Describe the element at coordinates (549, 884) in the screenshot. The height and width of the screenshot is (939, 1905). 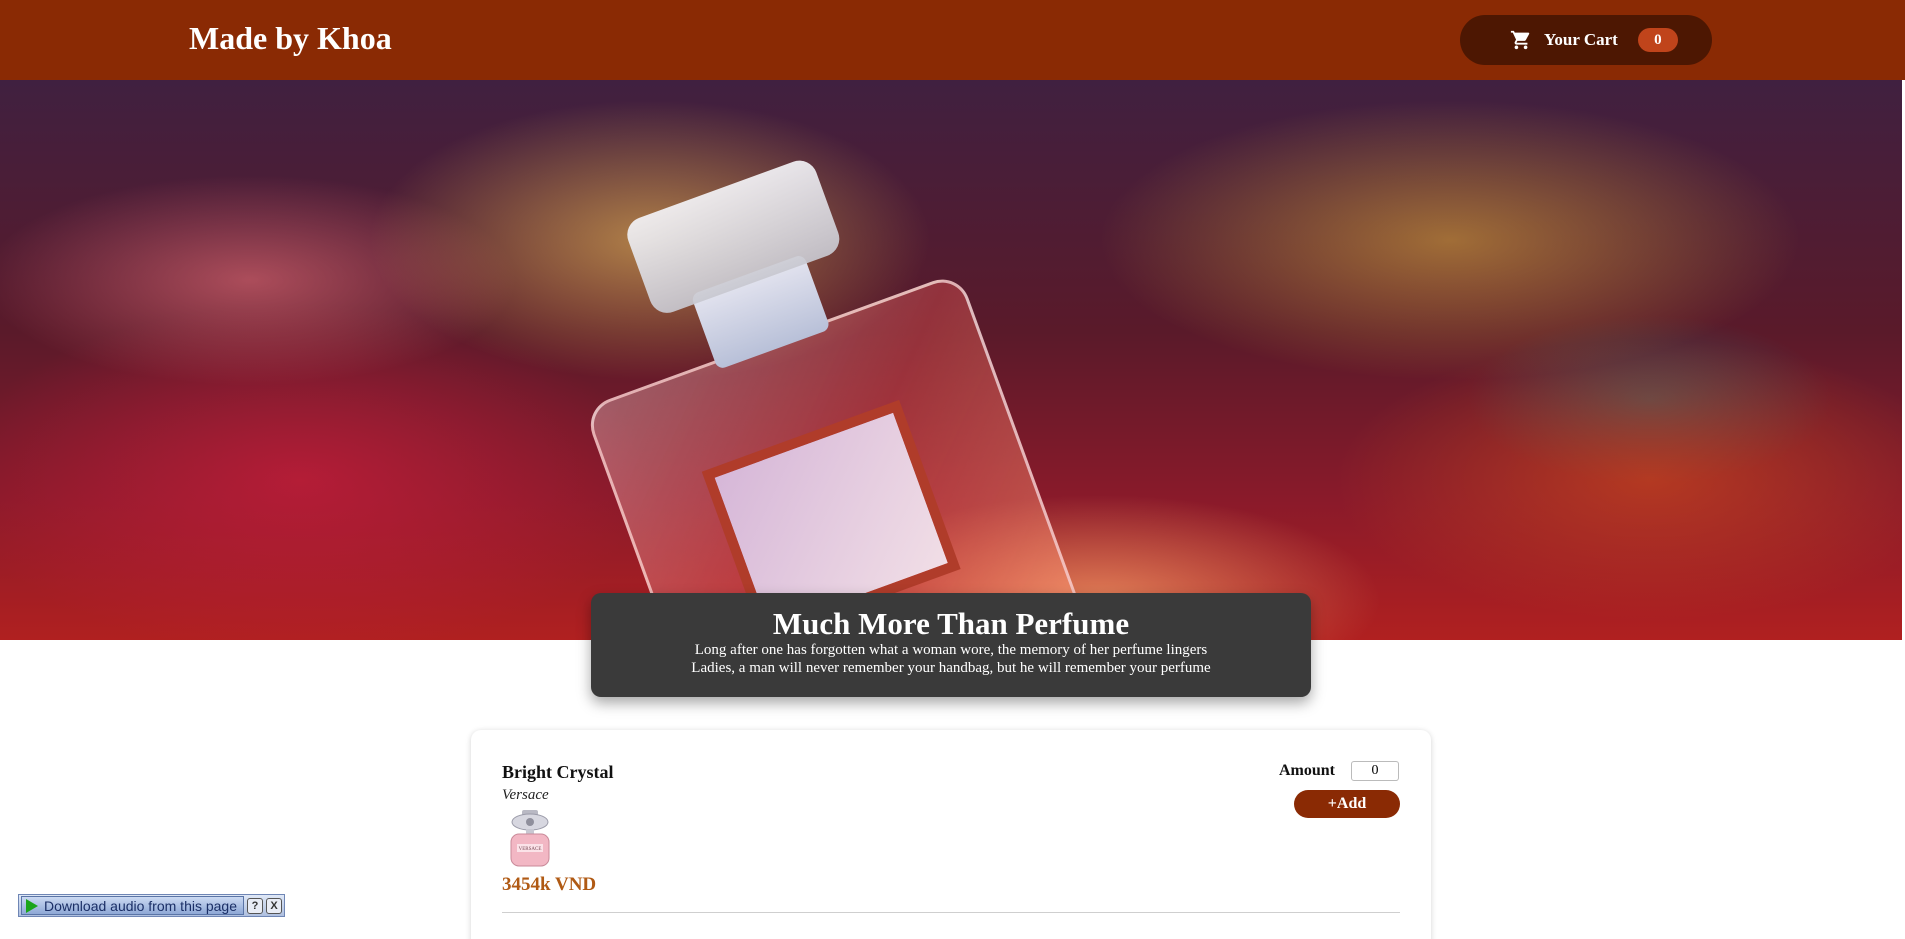
I see `product-price: 3454k VND` at that location.